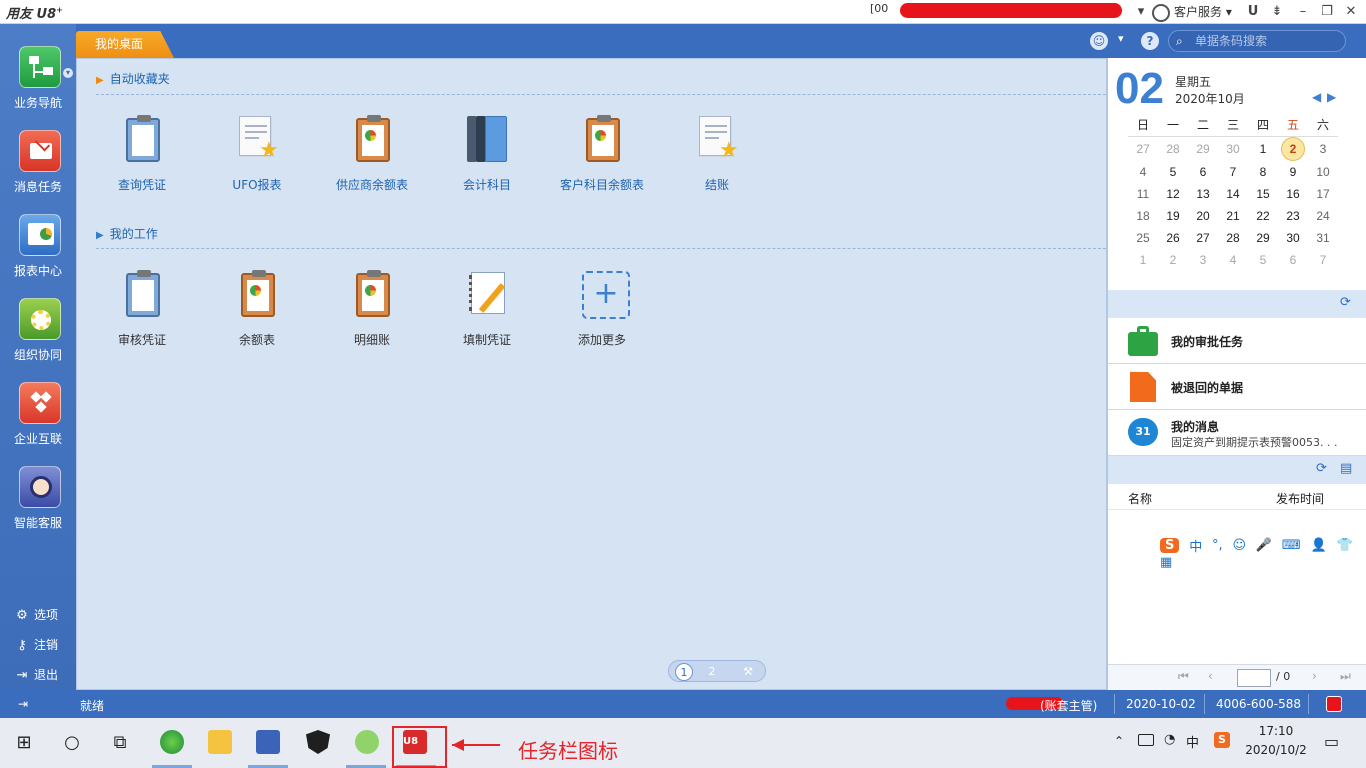 The height and width of the screenshot is (768, 1366). What do you see at coordinates (367, 742) in the screenshot?
I see `wechat-icon` at bounding box center [367, 742].